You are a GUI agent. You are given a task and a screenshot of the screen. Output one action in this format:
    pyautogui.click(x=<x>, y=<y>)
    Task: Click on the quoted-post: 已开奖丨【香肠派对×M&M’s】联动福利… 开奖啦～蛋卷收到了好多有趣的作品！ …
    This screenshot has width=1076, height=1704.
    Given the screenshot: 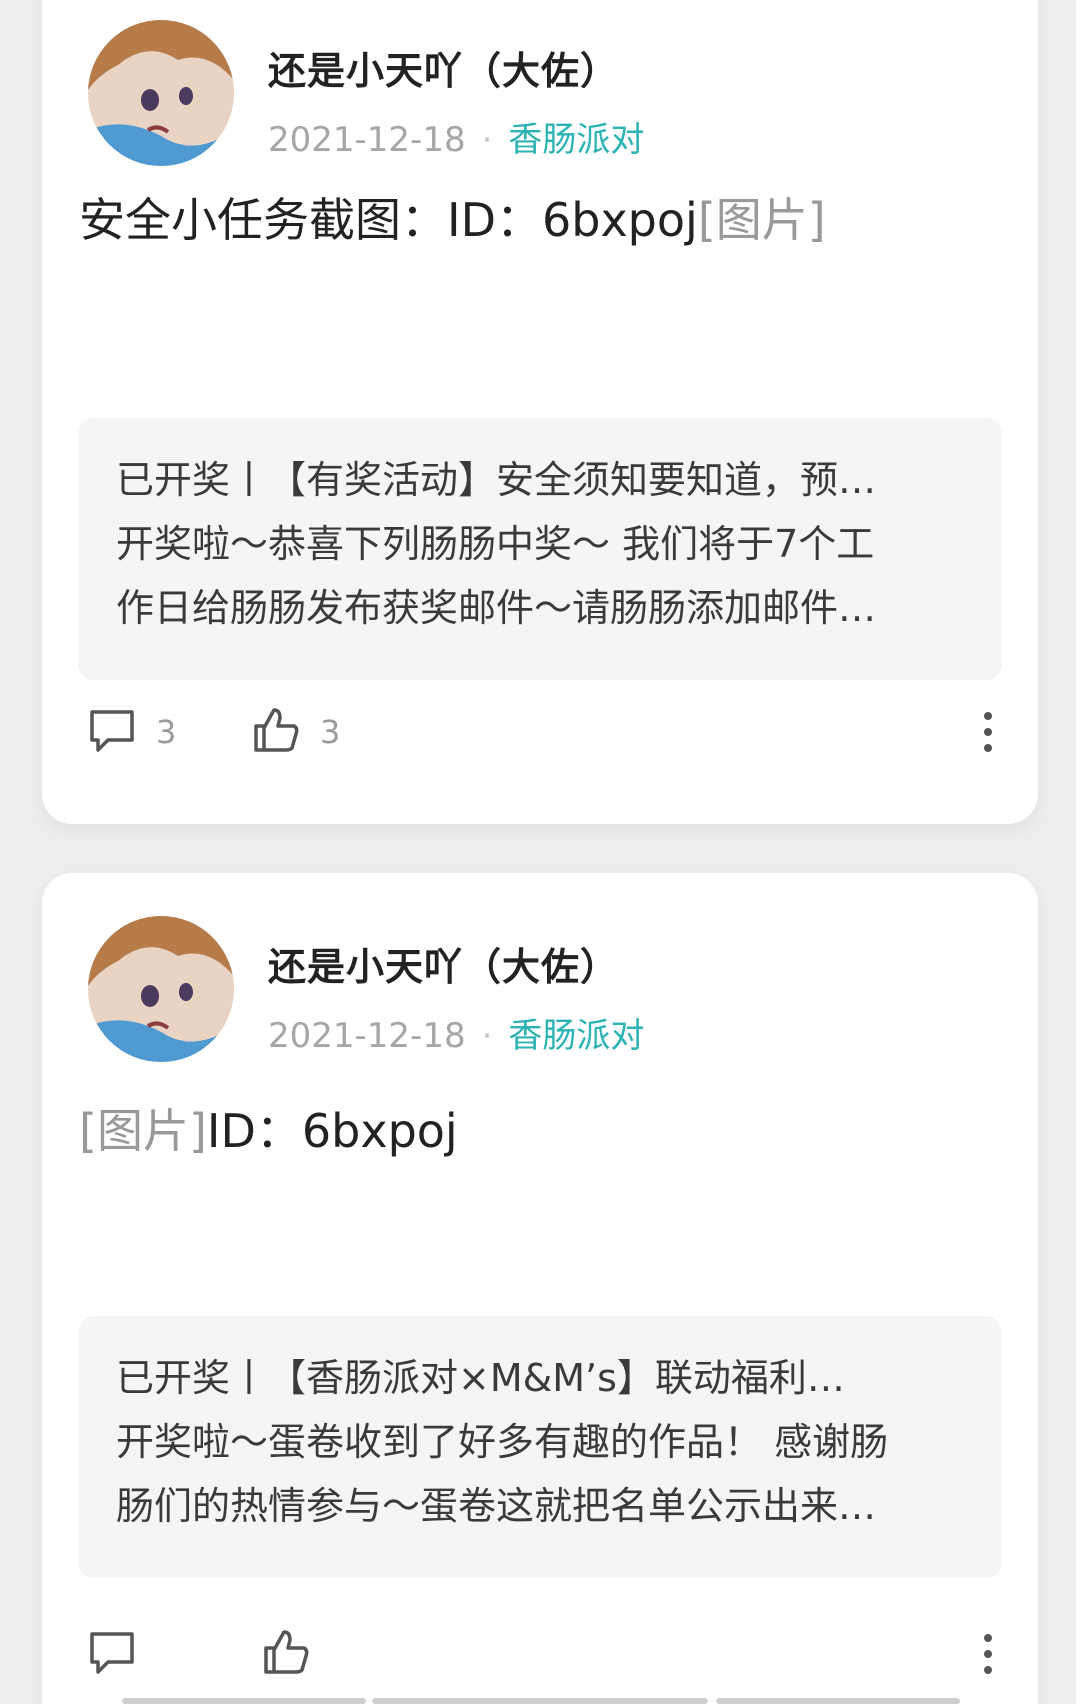 What is the action you would take?
    pyautogui.click(x=540, y=1447)
    